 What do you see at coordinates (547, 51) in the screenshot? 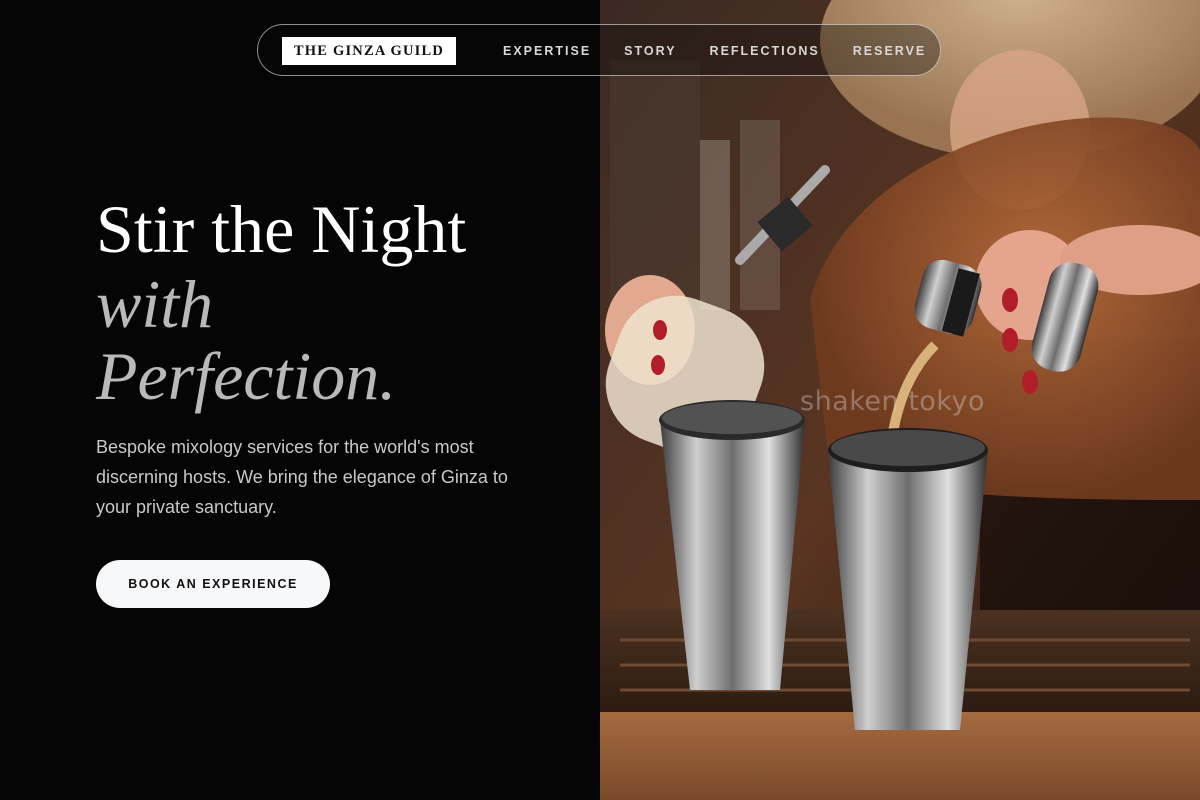
I see `nav-link-expertise: EXPERTISE` at bounding box center [547, 51].